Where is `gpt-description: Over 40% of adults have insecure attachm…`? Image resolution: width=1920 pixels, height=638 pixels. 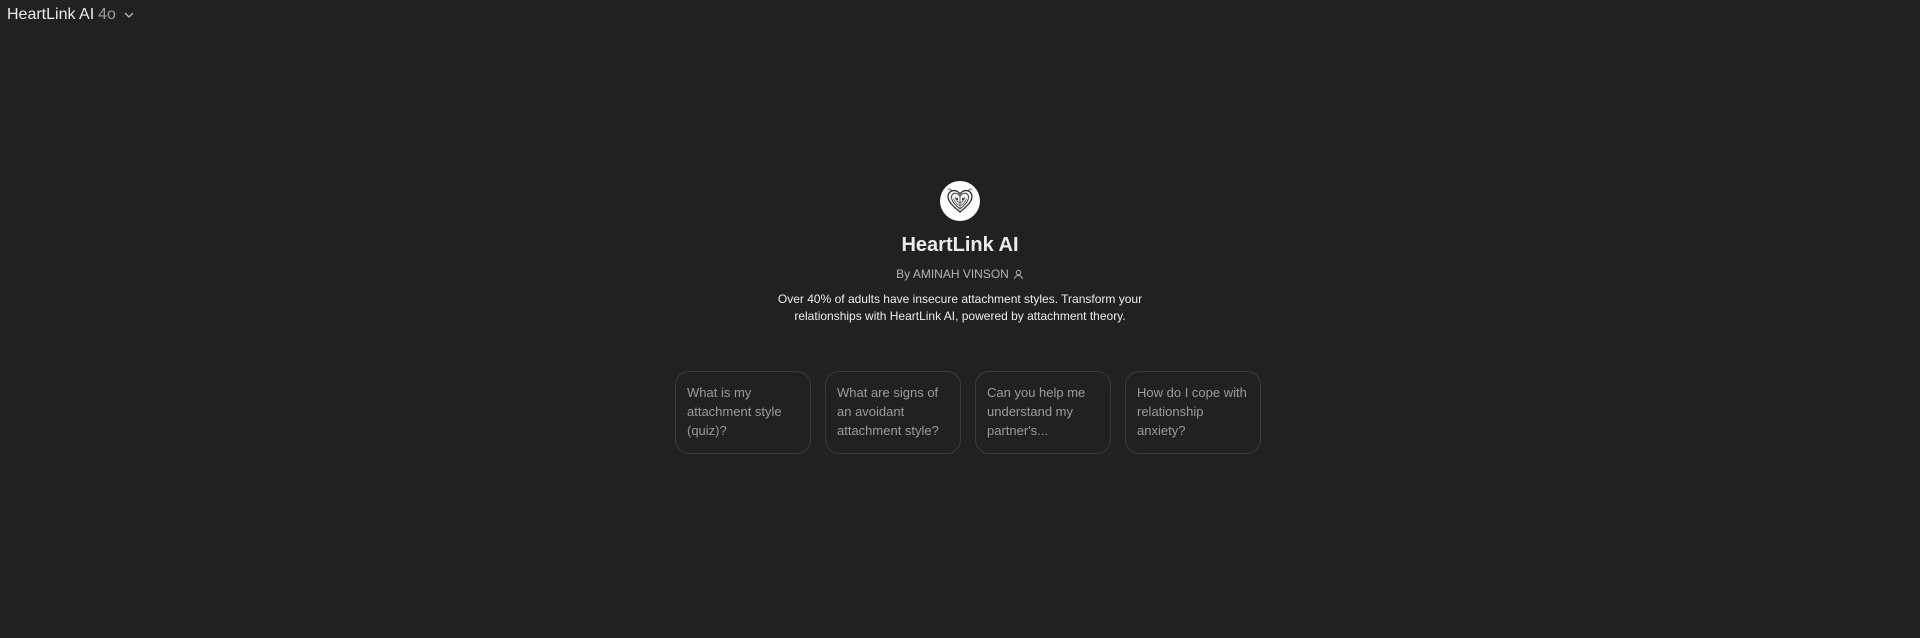
gpt-description: Over 40% of adults have insecure attachm… is located at coordinates (960, 307).